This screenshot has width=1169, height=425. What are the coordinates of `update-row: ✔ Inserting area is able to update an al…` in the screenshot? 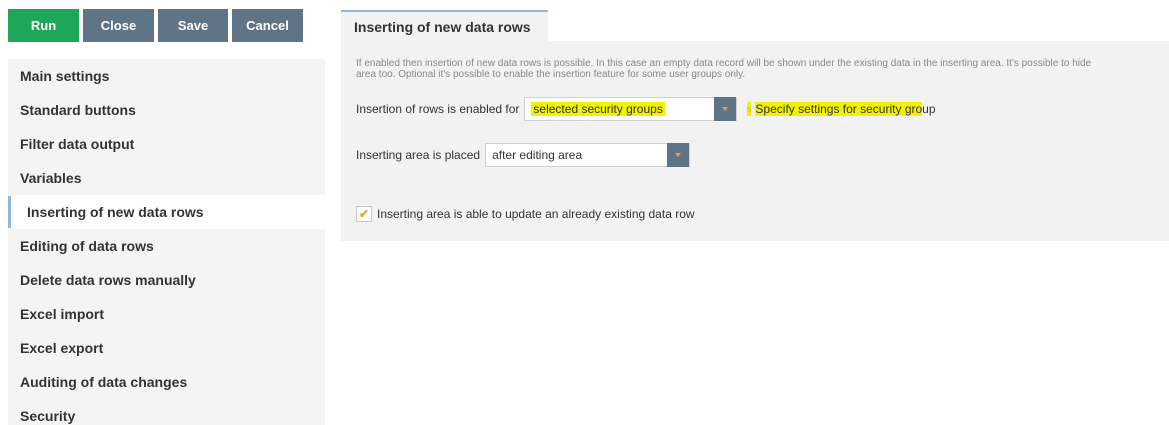 It's located at (525, 214).